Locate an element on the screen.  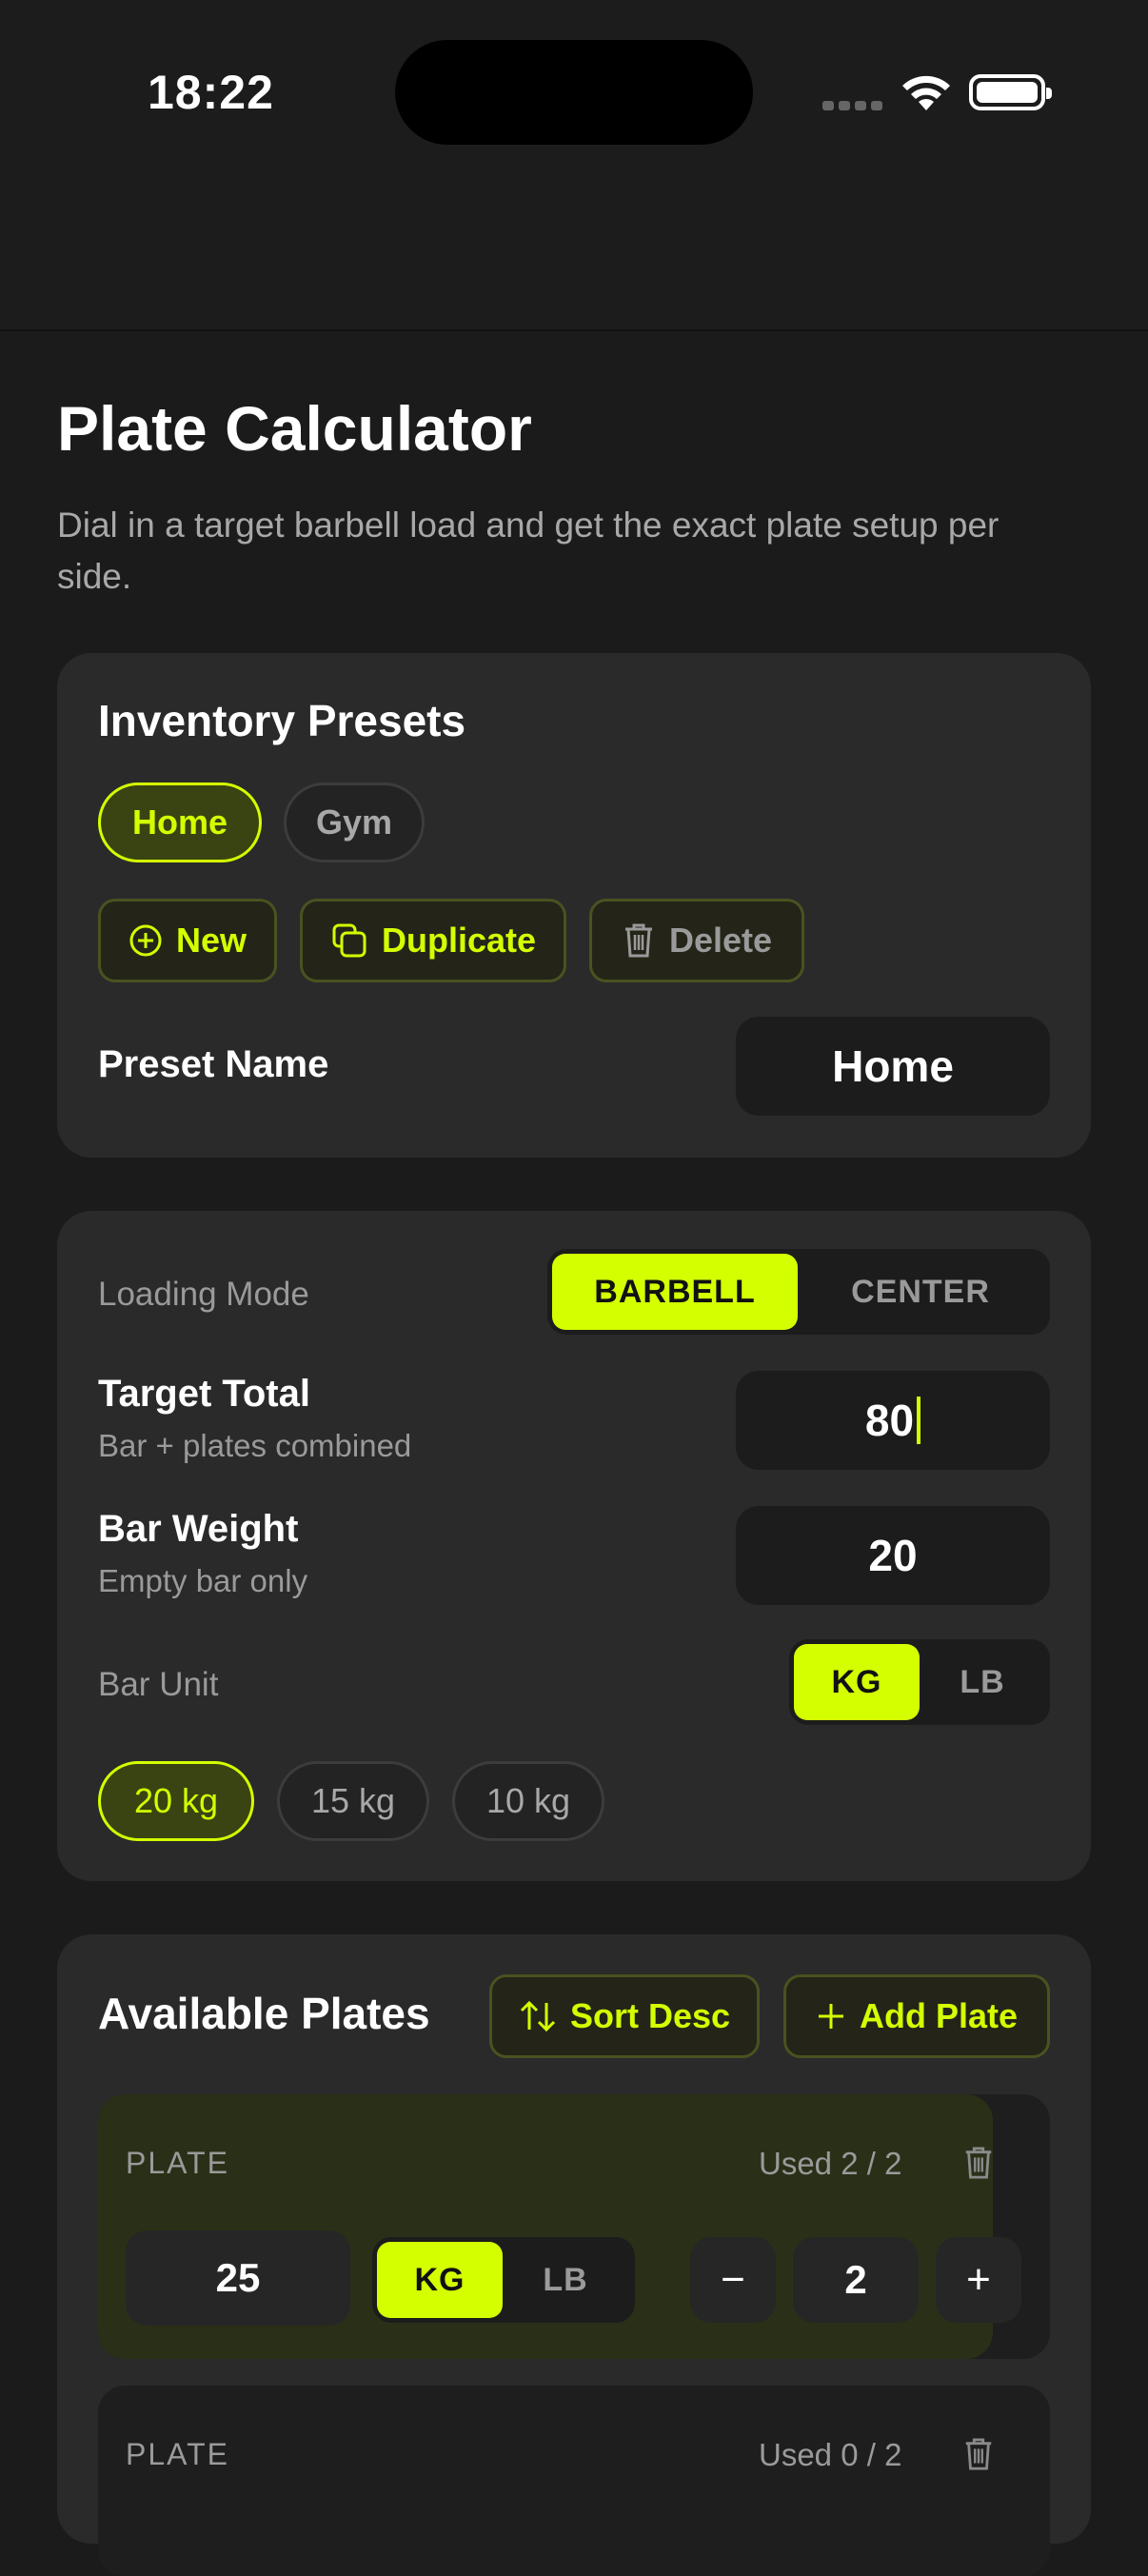
plate-unit-lb: LB is located at coordinates (565, 2280).